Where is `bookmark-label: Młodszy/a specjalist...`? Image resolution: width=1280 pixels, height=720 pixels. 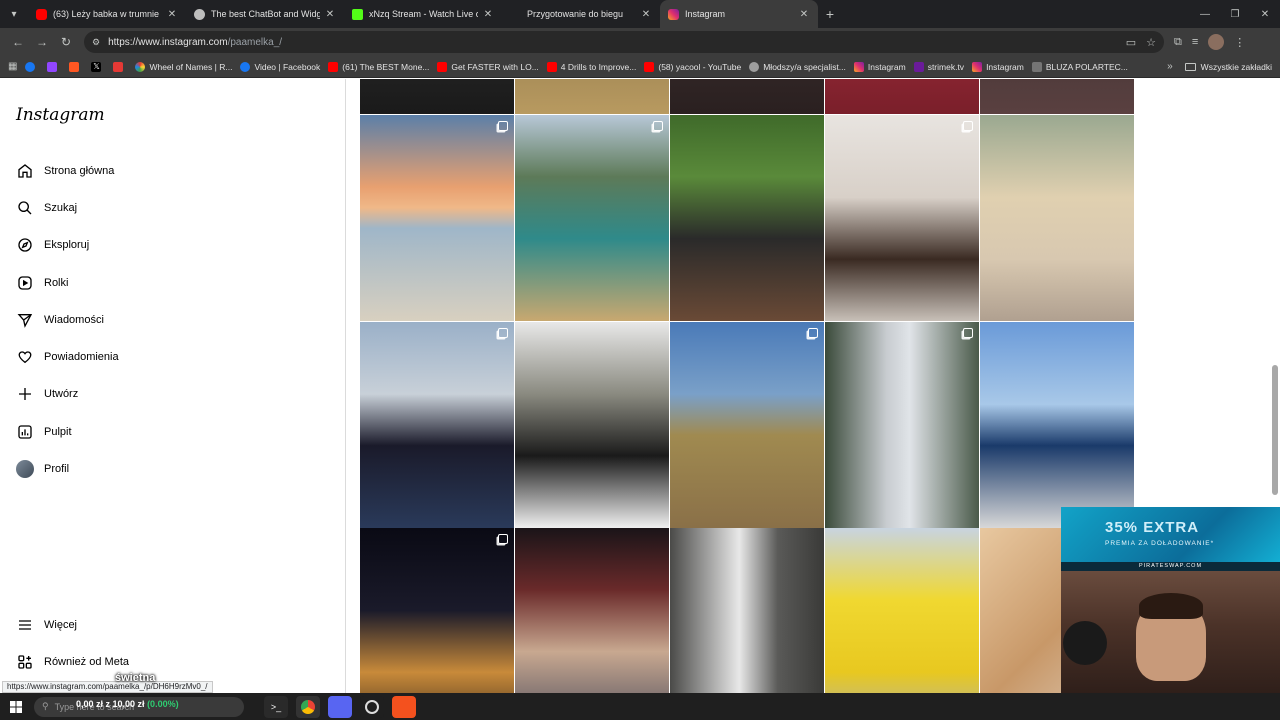
bookmark-label: Młodszy/a specjalist... is located at coordinates (804, 66).